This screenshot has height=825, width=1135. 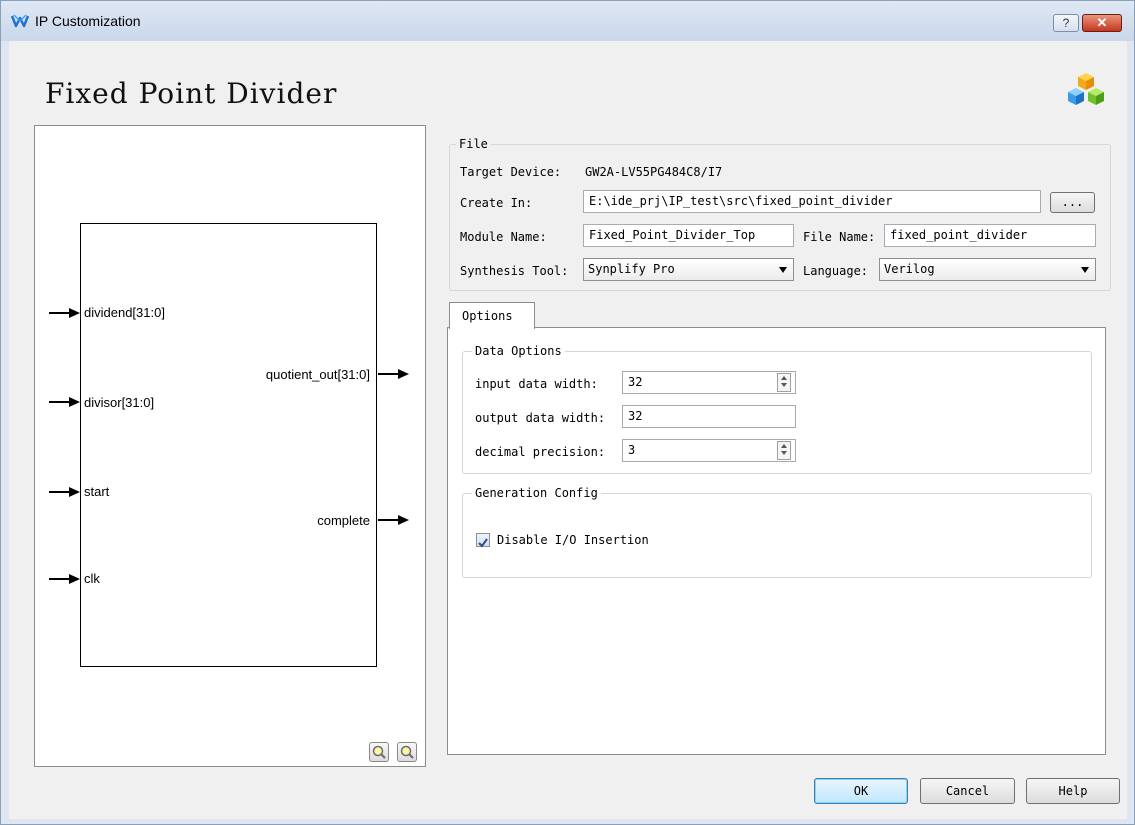 What do you see at coordinates (496, 203) in the screenshot?
I see `create-in-label: Create In:` at bounding box center [496, 203].